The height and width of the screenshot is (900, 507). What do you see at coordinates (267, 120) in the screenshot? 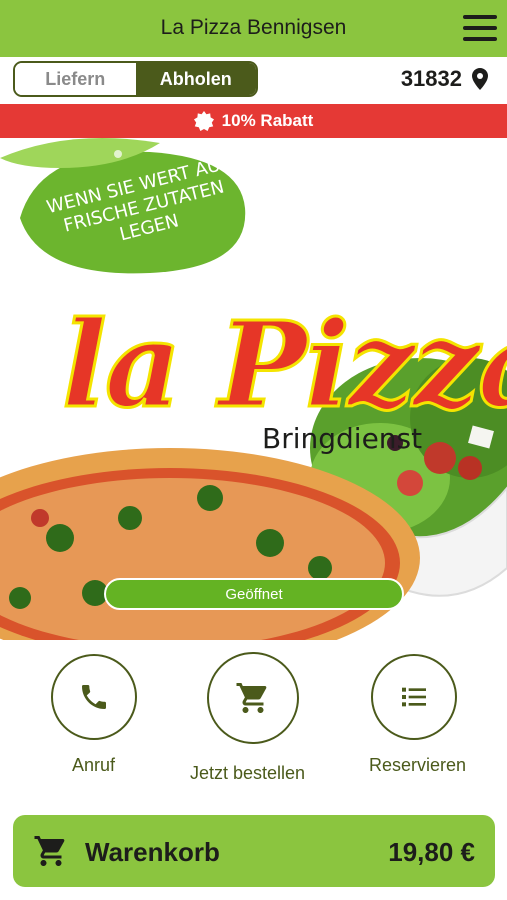
I see `discount-text: 10% Rabatt` at bounding box center [267, 120].